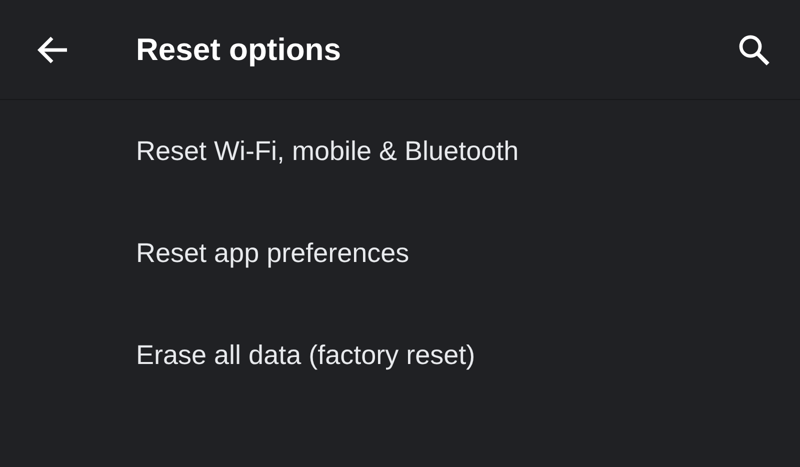 This screenshot has width=800, height=467. What do you see at coordinates (754, 50) in the screenshot?
I see `search-icon` at bounding box center [754, 50].